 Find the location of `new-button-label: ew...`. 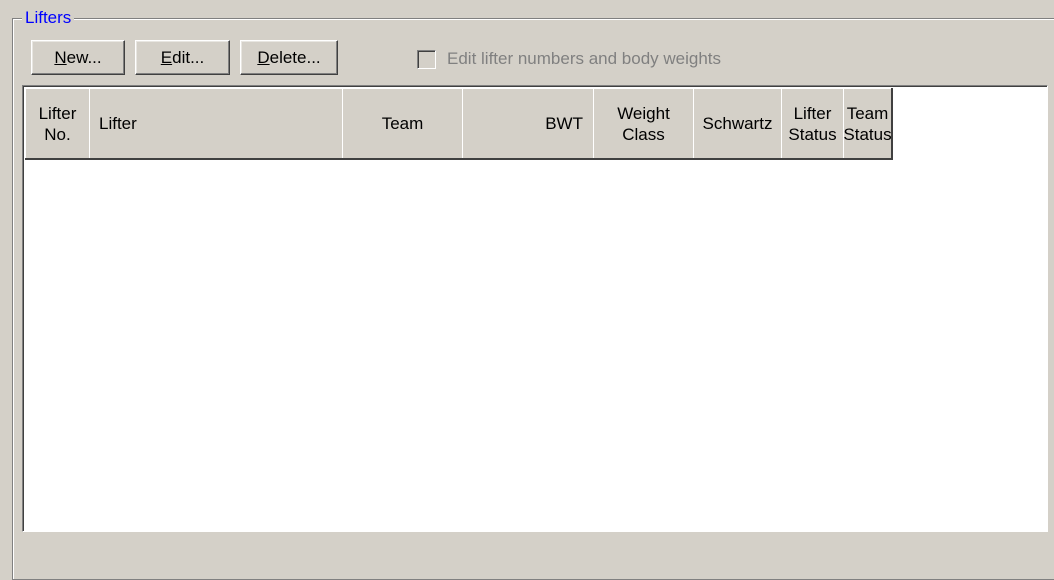

new-button-label: ew... is located at coordinates (84, 57).